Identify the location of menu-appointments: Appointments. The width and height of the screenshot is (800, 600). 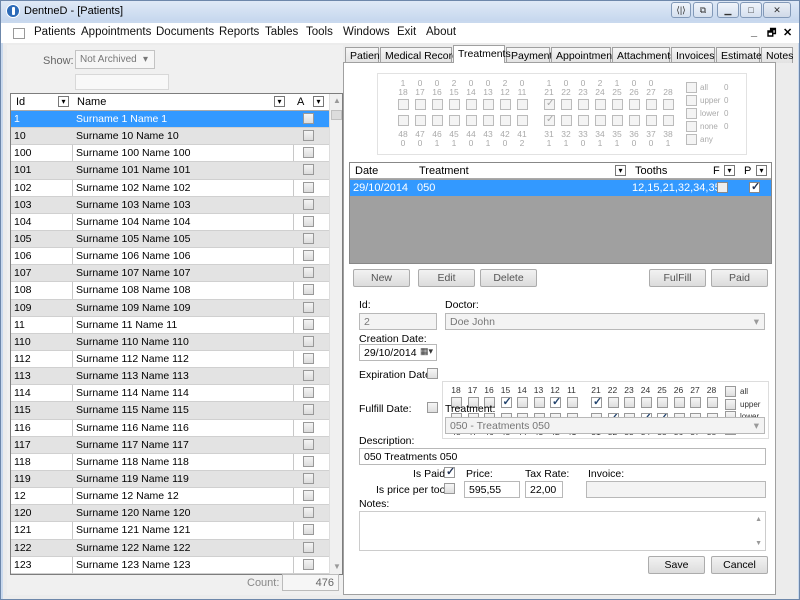
(116, 32).